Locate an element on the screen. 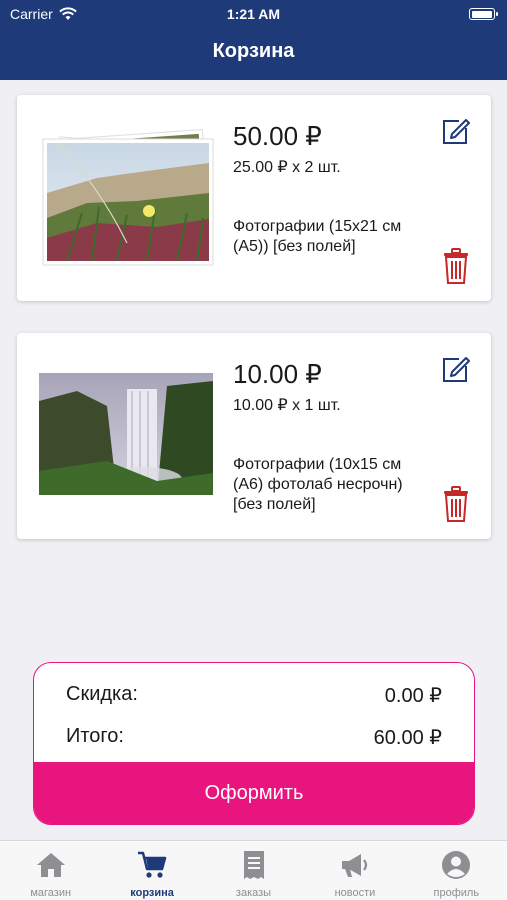 Image resolution: width=507 pixels, height=900 pixels. total-label: Итого: is located at coordinates (95, 736).